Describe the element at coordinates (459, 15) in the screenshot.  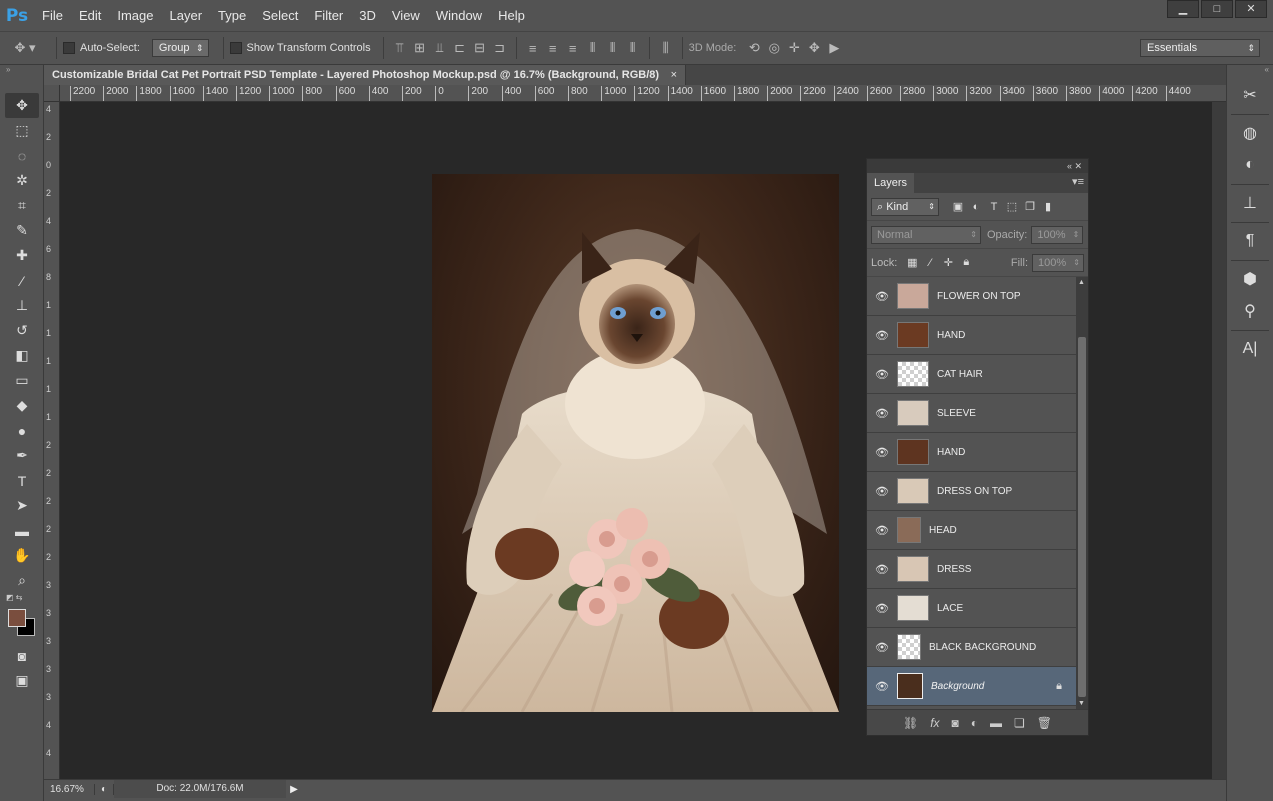
I see `menu-window: Window` at that location.